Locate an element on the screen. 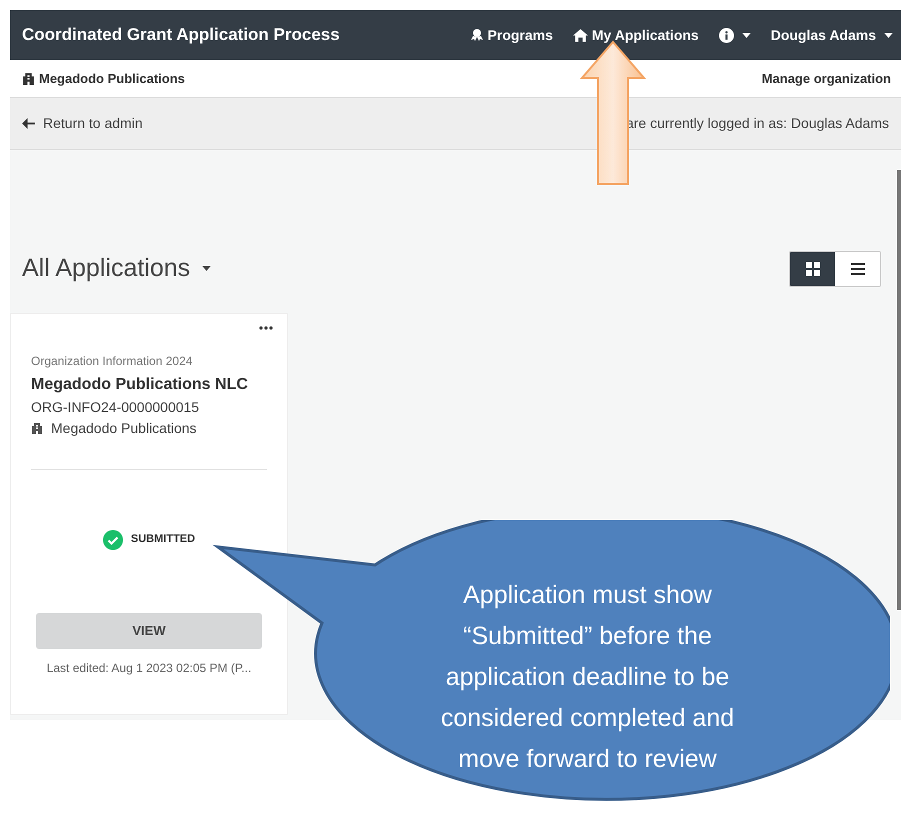 The image size is (901, 823). more-options-button is located at coordinates (266, 328).